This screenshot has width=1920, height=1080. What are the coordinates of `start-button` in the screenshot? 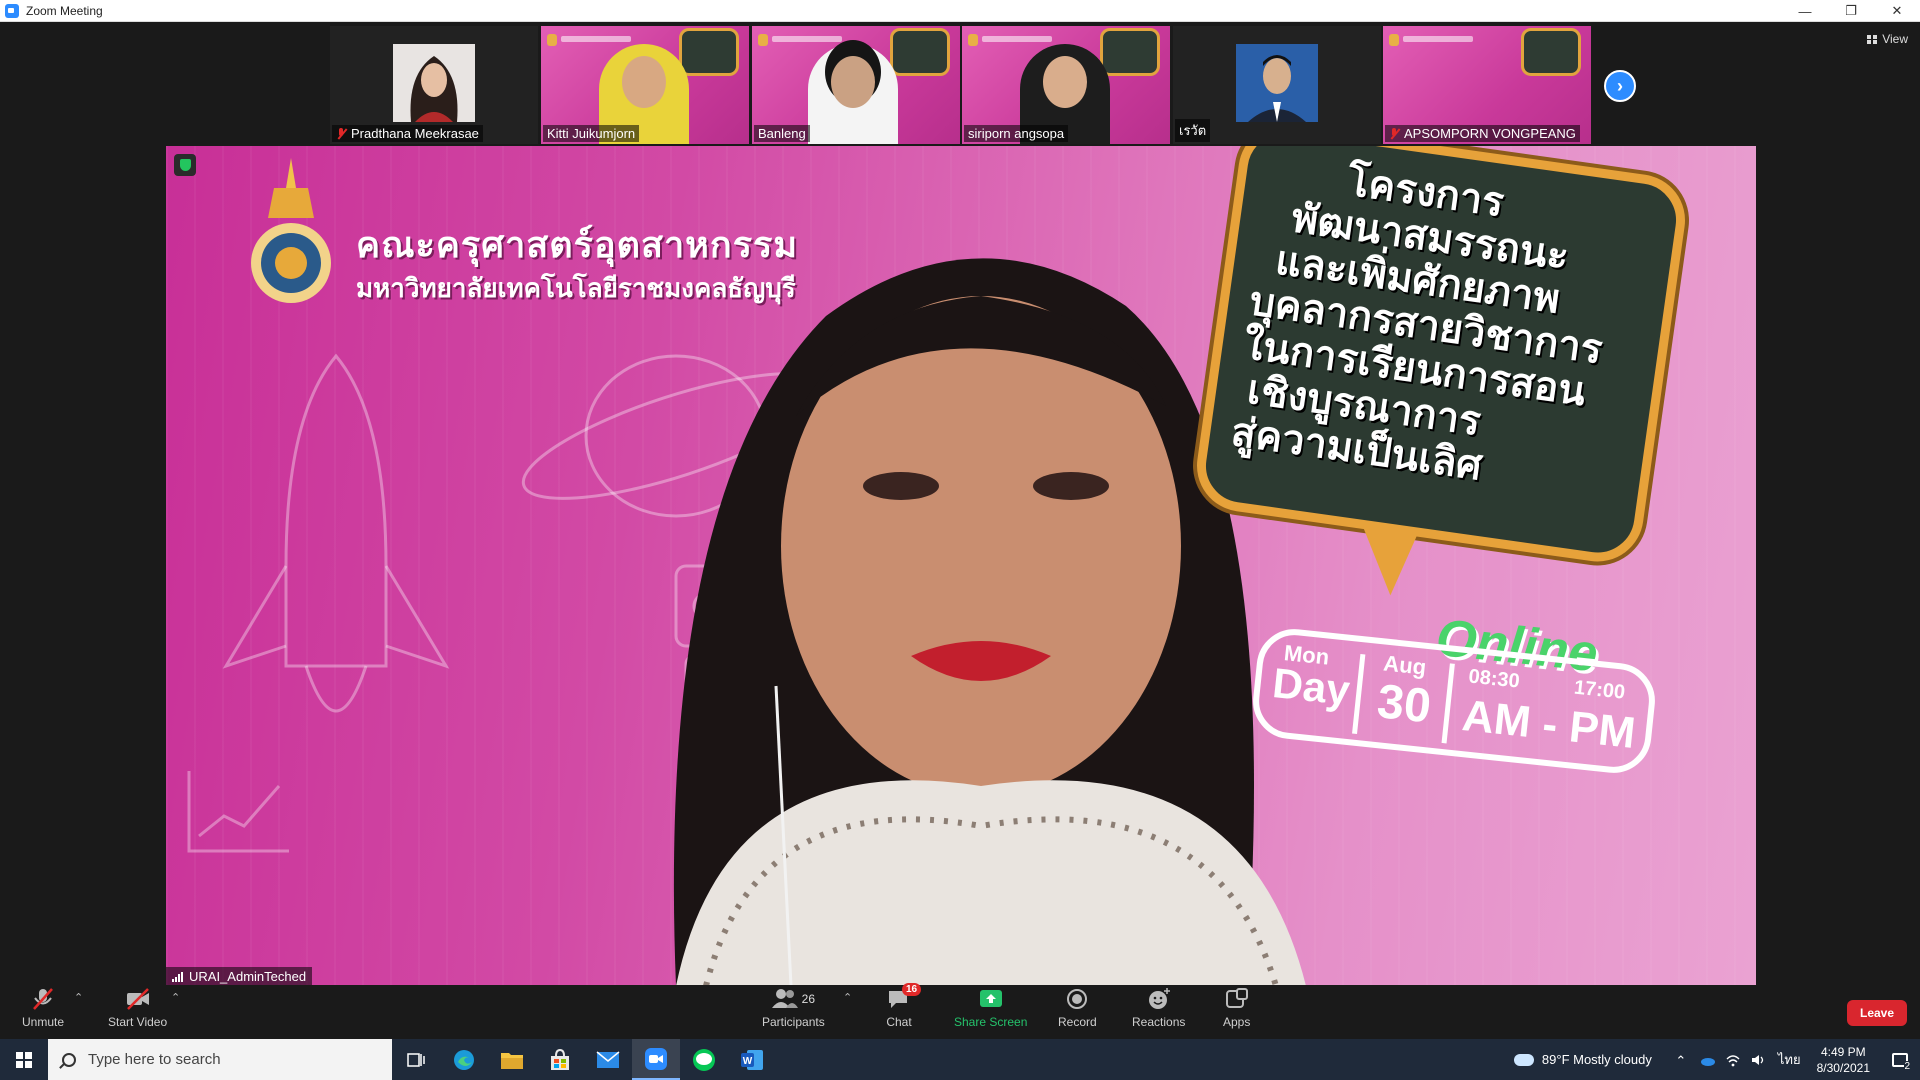 It's located at (24, 1059).